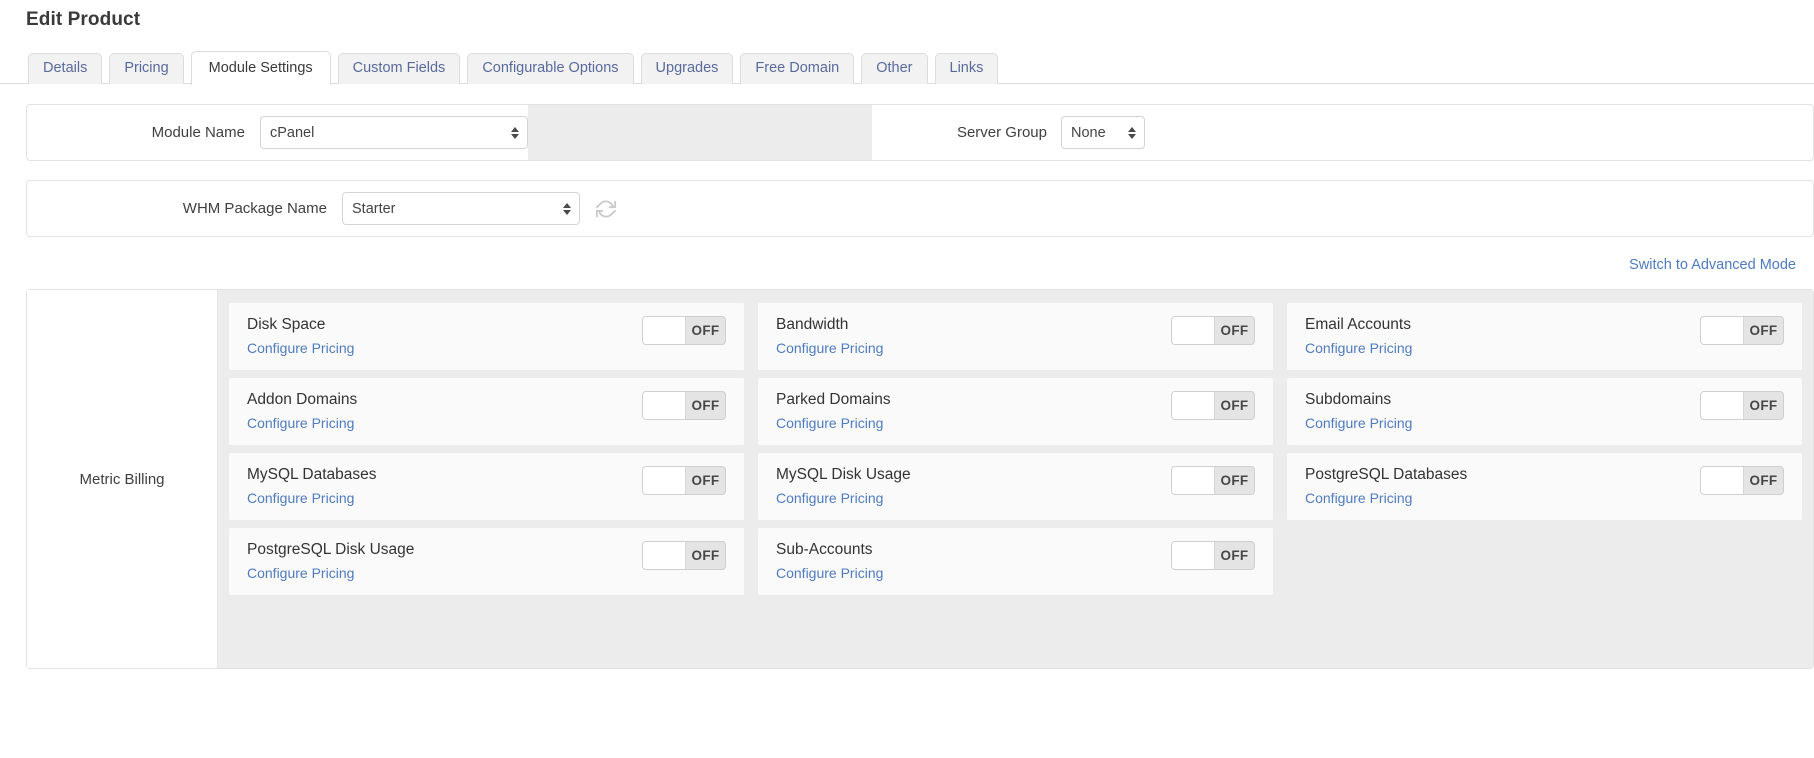 Image resolution: width=1814 pixels, height=758 pixels. I want to click on metric-name-parked-domains: Parked Domains, so click(833, 399).